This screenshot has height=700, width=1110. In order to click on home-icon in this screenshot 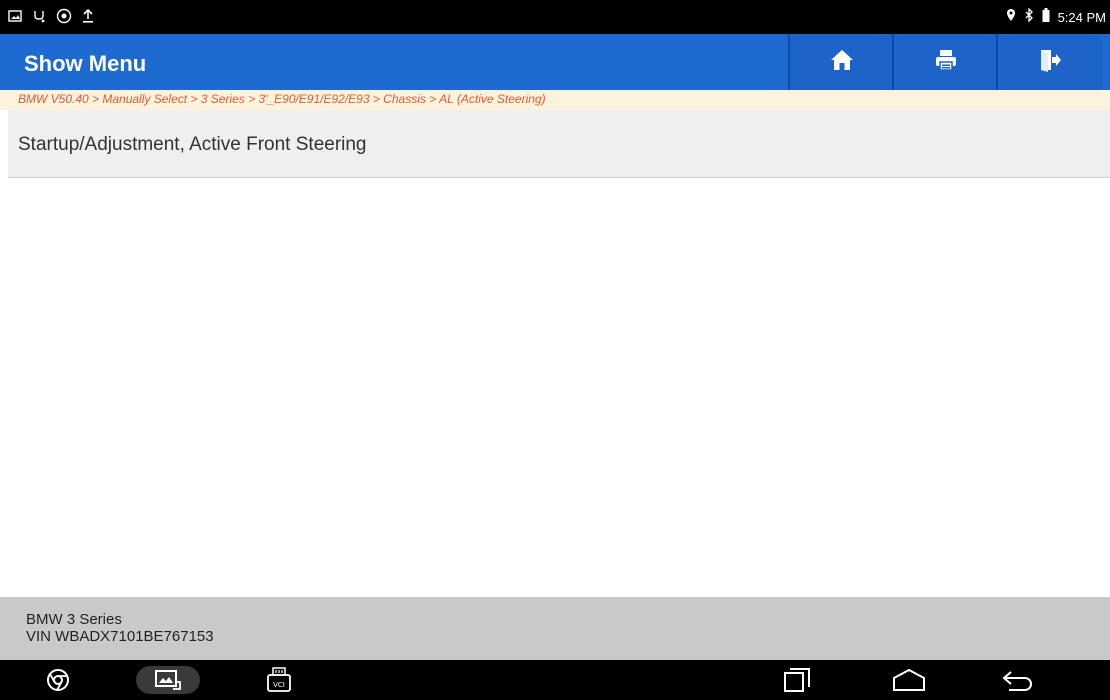, I will do `click(842, 62)`.